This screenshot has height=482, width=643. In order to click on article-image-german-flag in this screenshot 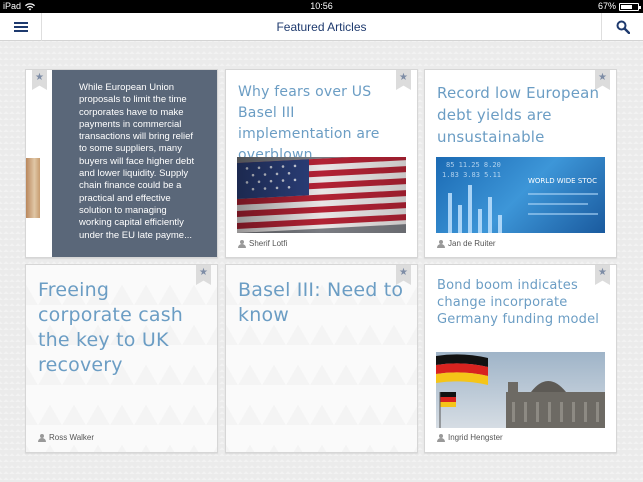, I will do `click(520, 390)`.